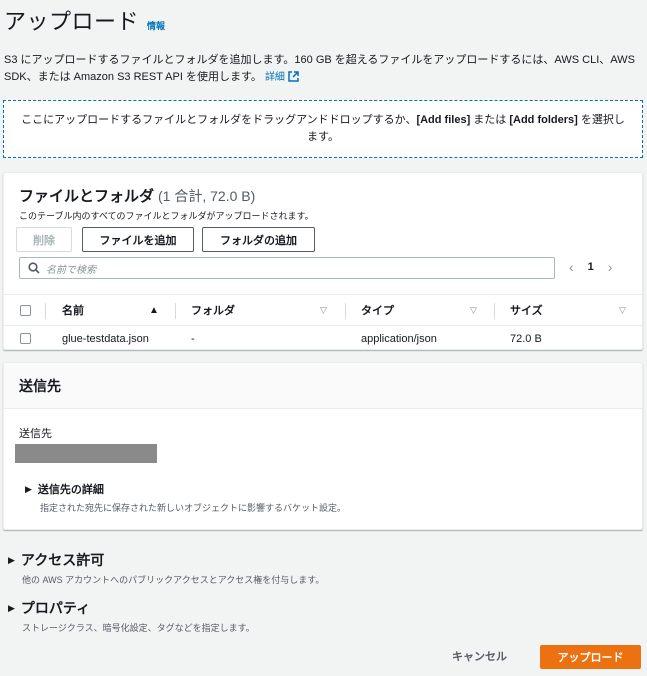 The height and width of the screenshot is (676, 647). What do you see at coordinates (105, 338) in the screenshot?
I see `row-name: glue-testdata.json` at bounding box center [105, 338].